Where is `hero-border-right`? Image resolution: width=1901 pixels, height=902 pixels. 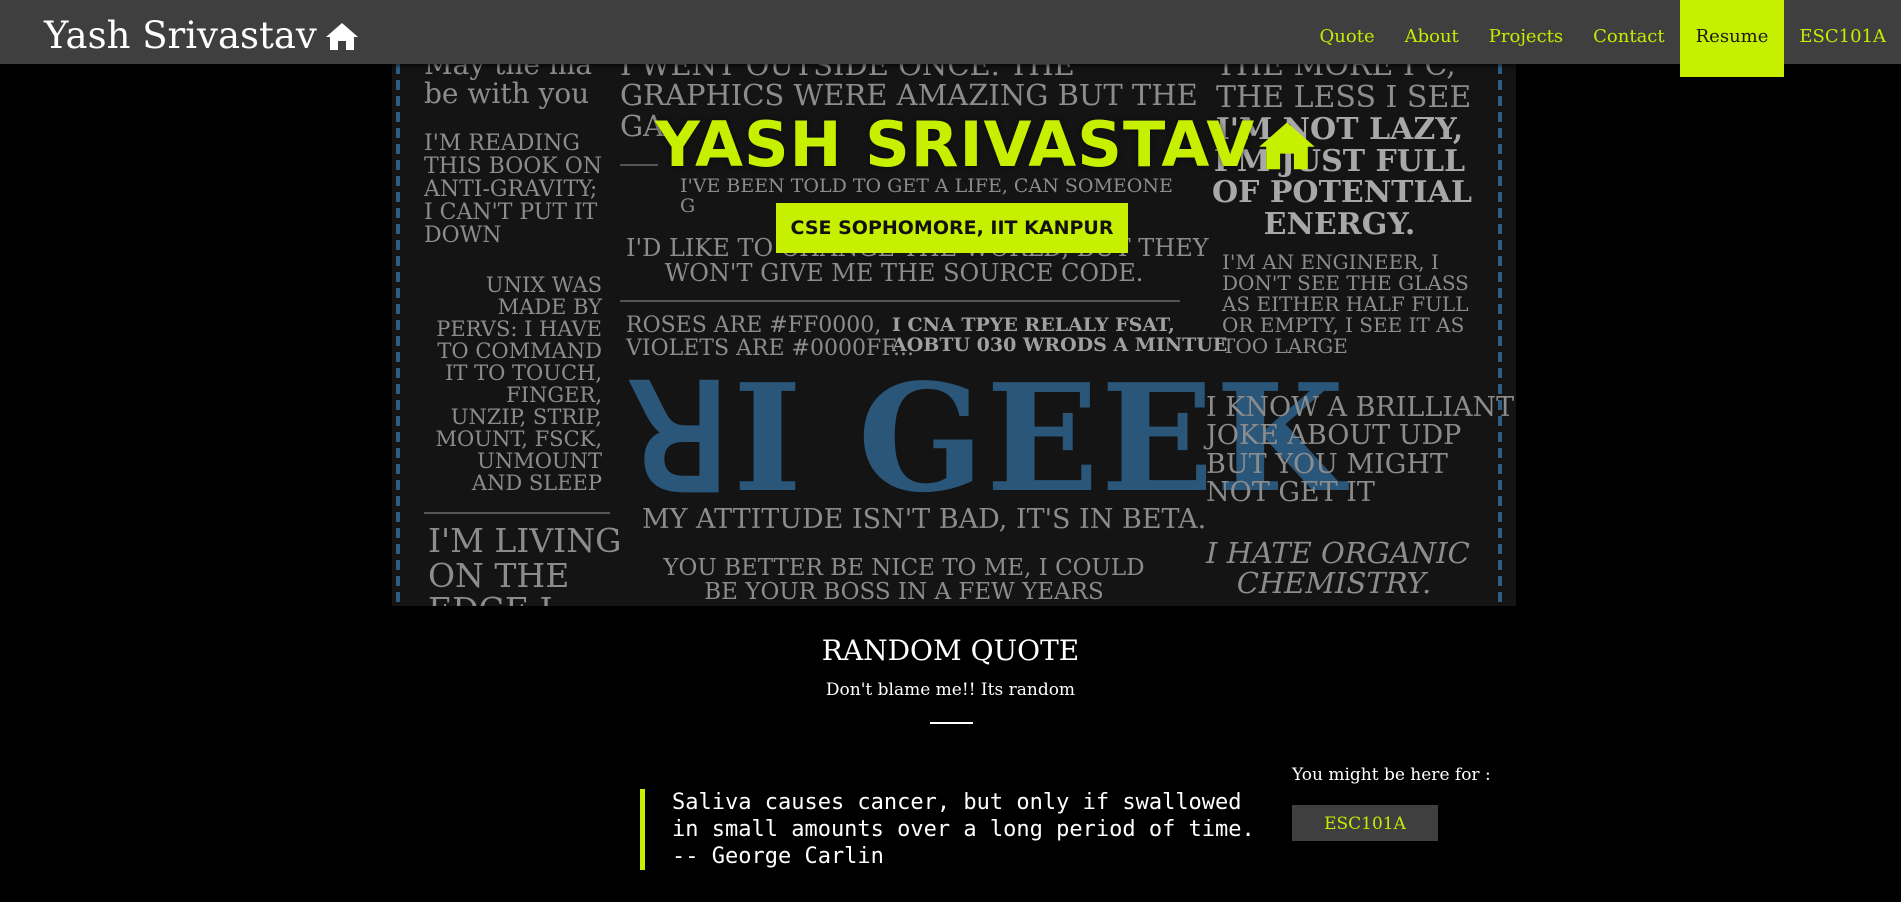 hero-border-right is located at coordinates (1500, 335).